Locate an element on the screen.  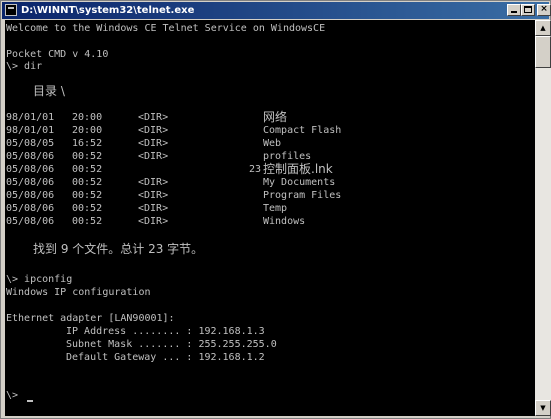
entry-date: 05/08/05 is located at coordinates (30, 143).